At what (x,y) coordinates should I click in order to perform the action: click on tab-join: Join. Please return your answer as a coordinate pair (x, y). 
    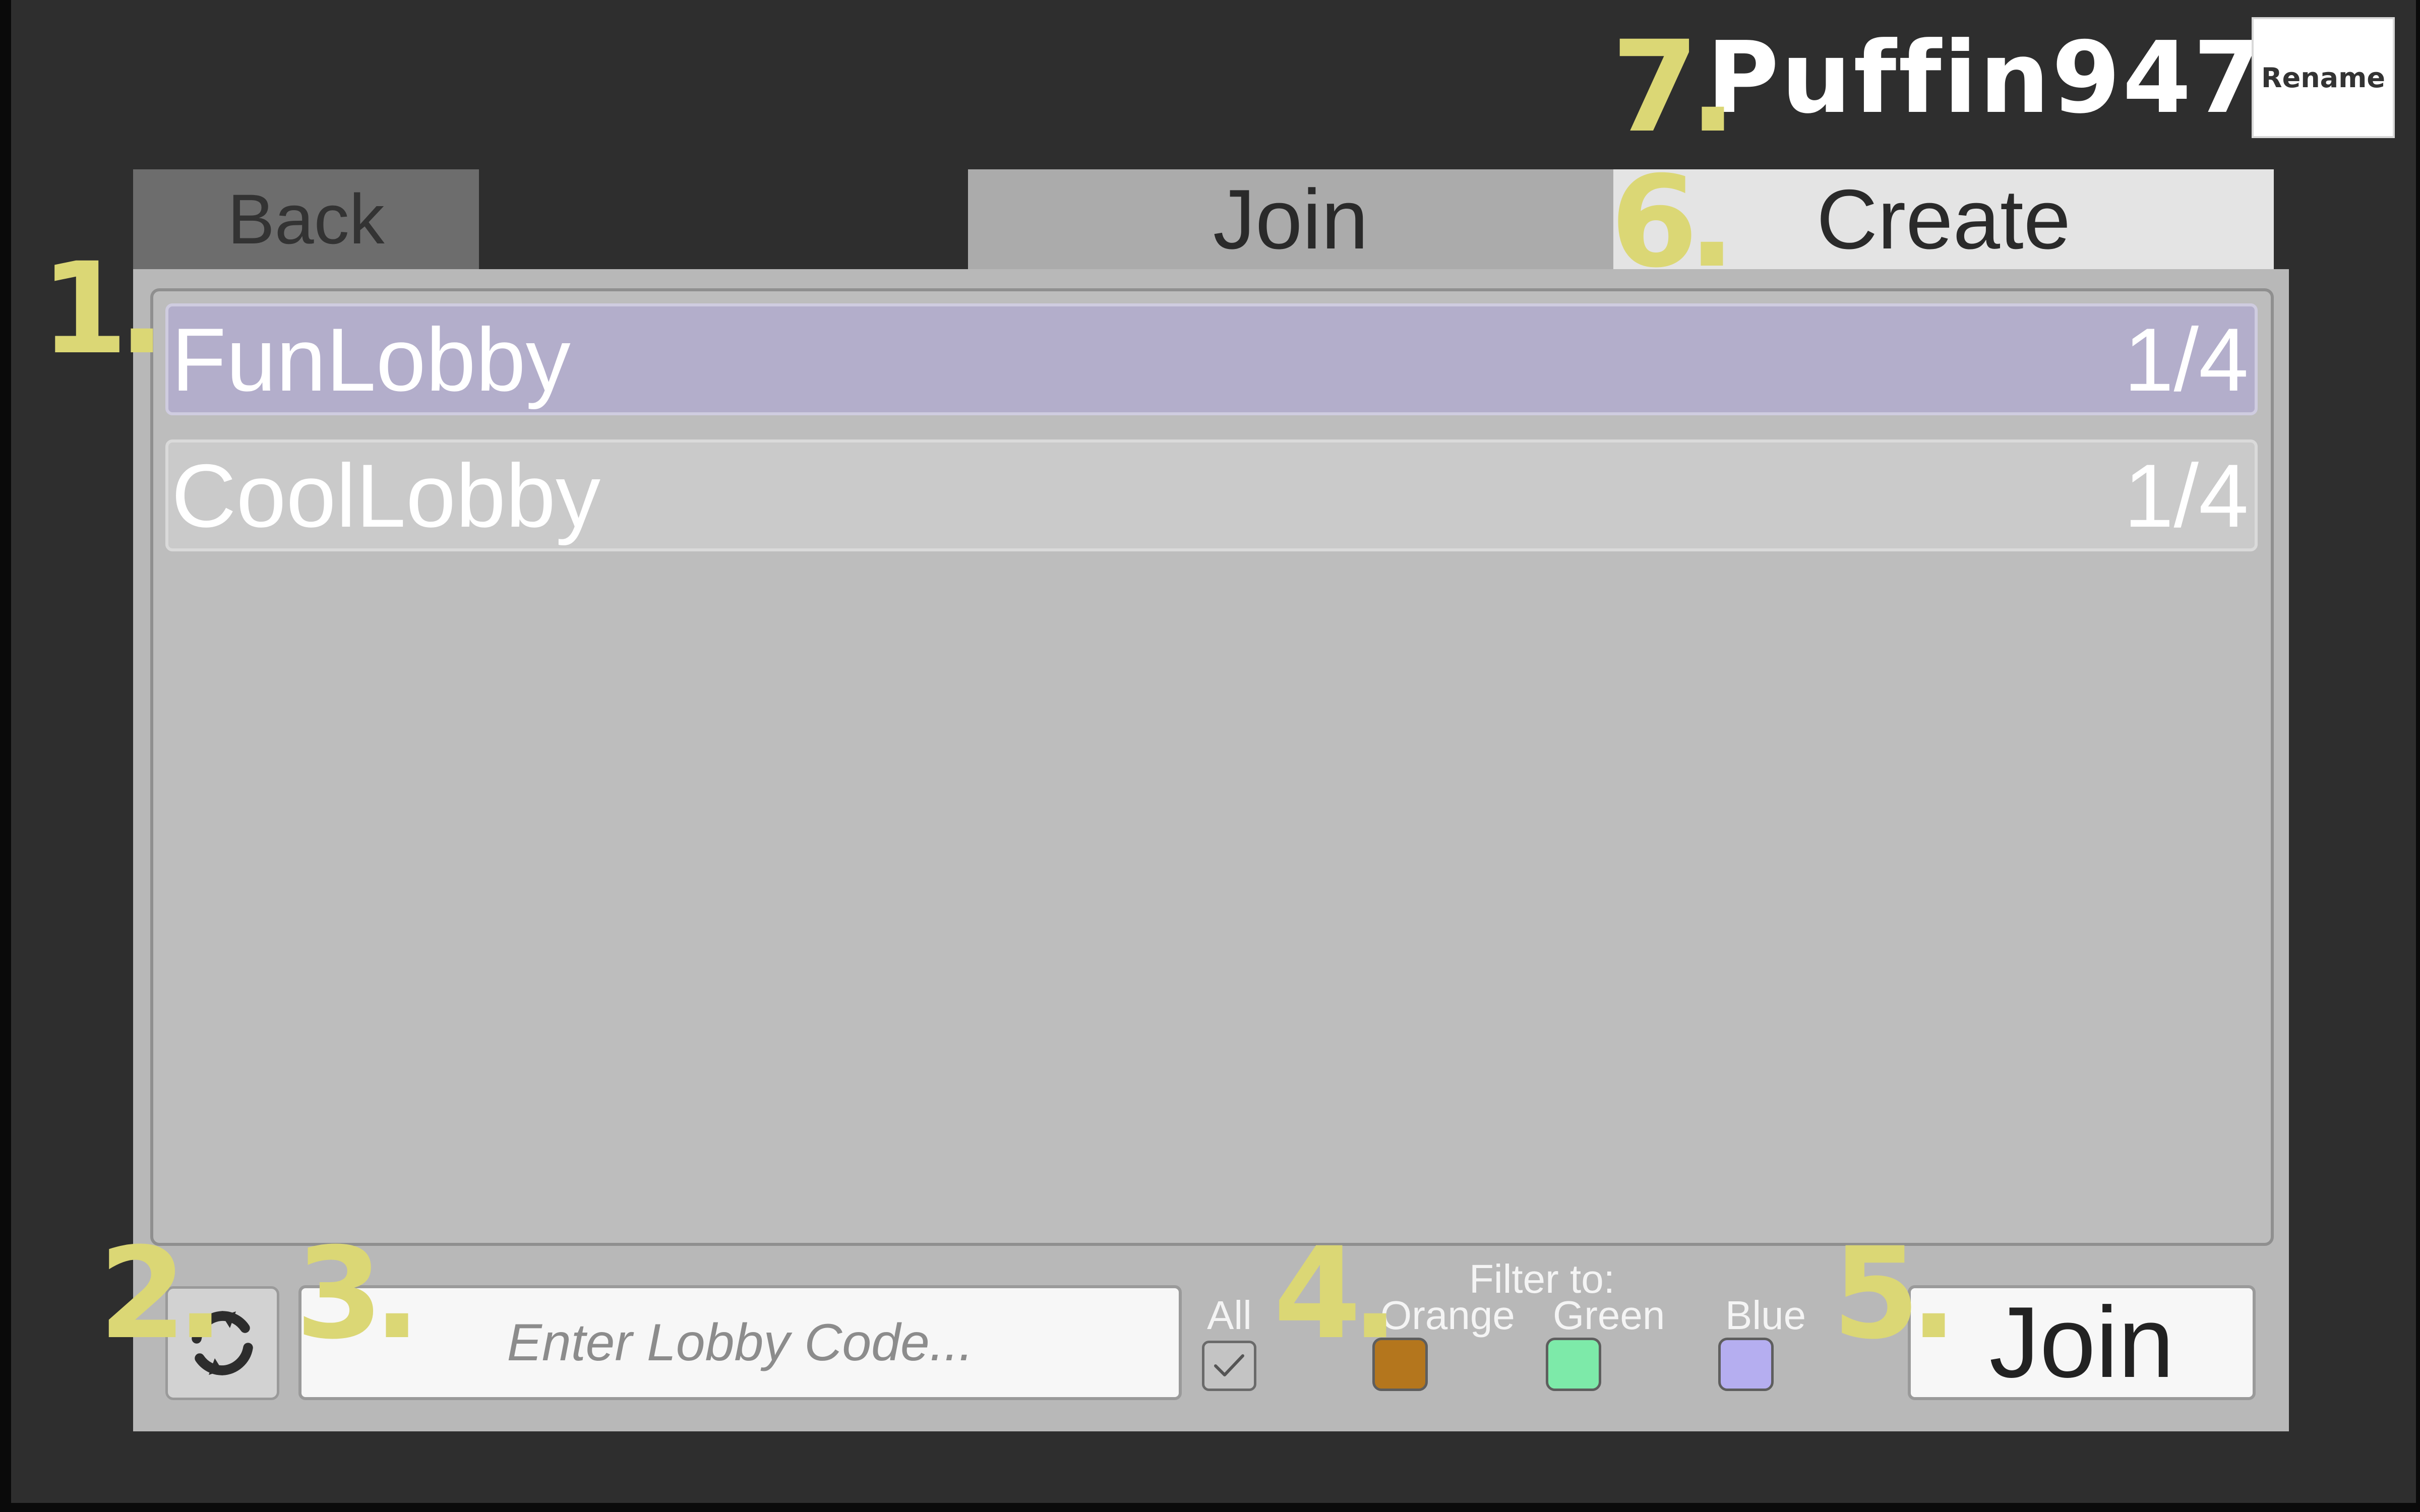
    Looking at the image, I should click on (1290, 219).